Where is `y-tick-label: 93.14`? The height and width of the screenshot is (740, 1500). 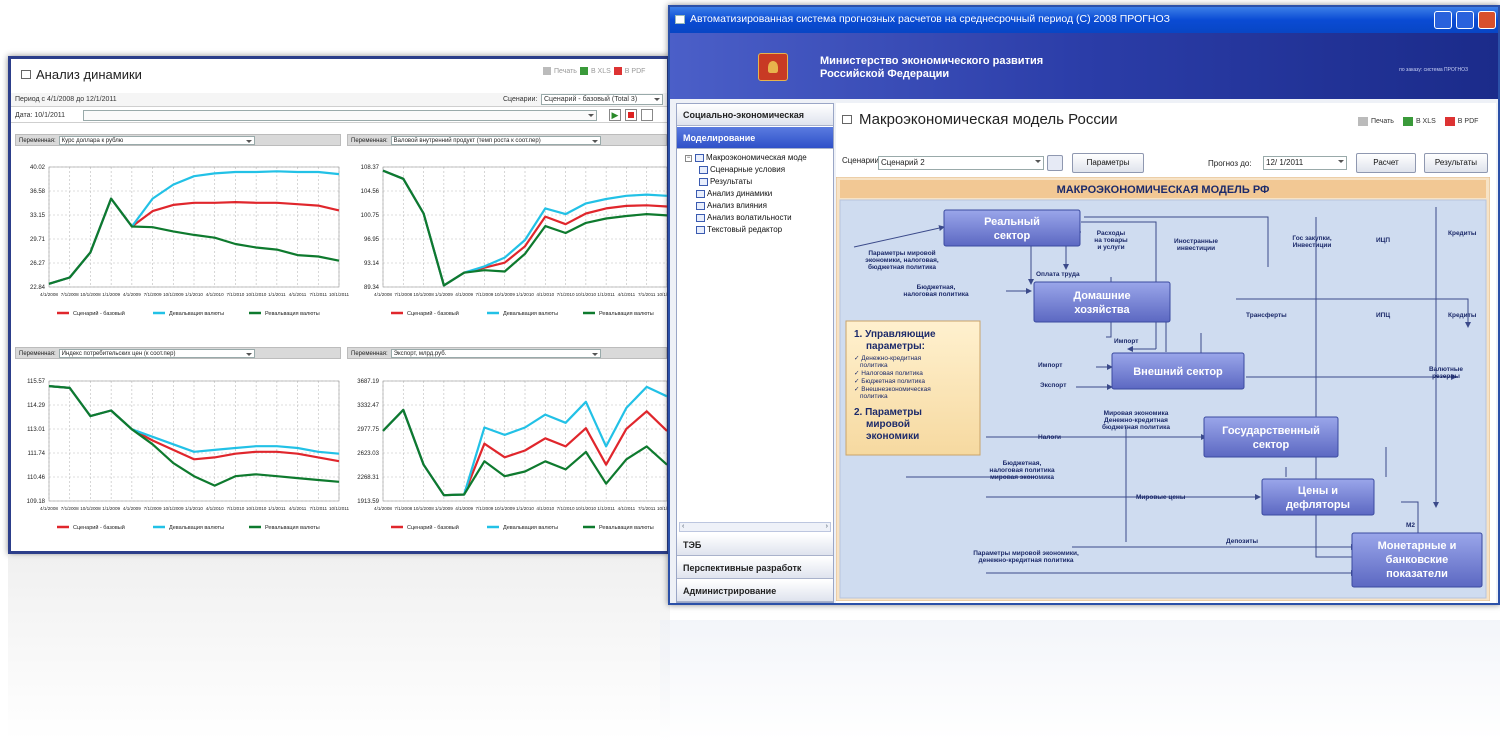 y-tick-label: 93.14 is located at coordinates (372, 264).